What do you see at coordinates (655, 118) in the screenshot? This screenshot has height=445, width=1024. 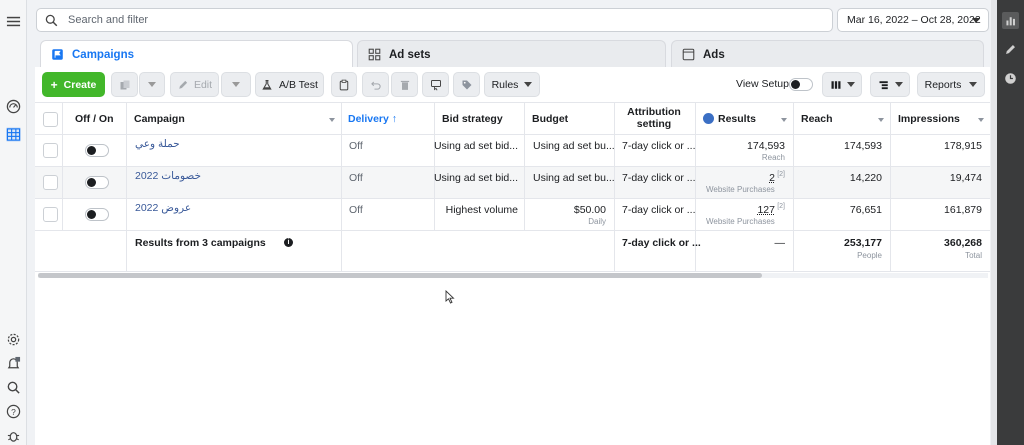 I see `column-header-attribution: Attribution setting` at bounding box center [655, 118].